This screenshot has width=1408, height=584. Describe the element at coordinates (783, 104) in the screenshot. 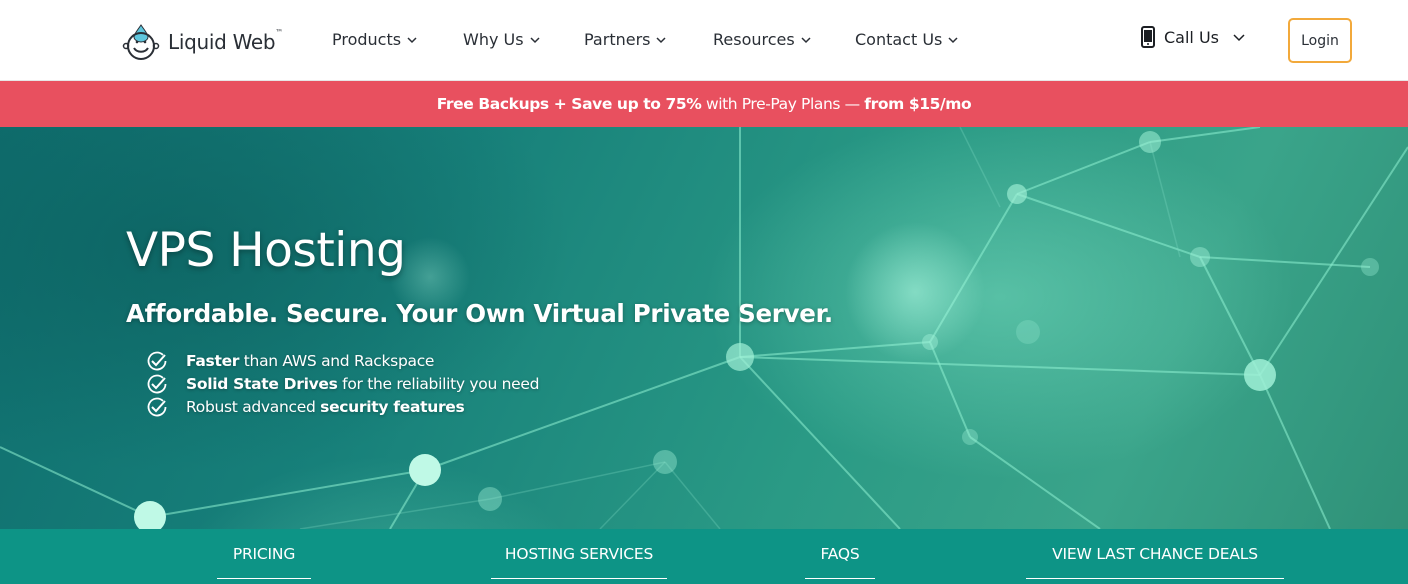

I see `promo-text: with Pre-Pay Plans —` at that location.